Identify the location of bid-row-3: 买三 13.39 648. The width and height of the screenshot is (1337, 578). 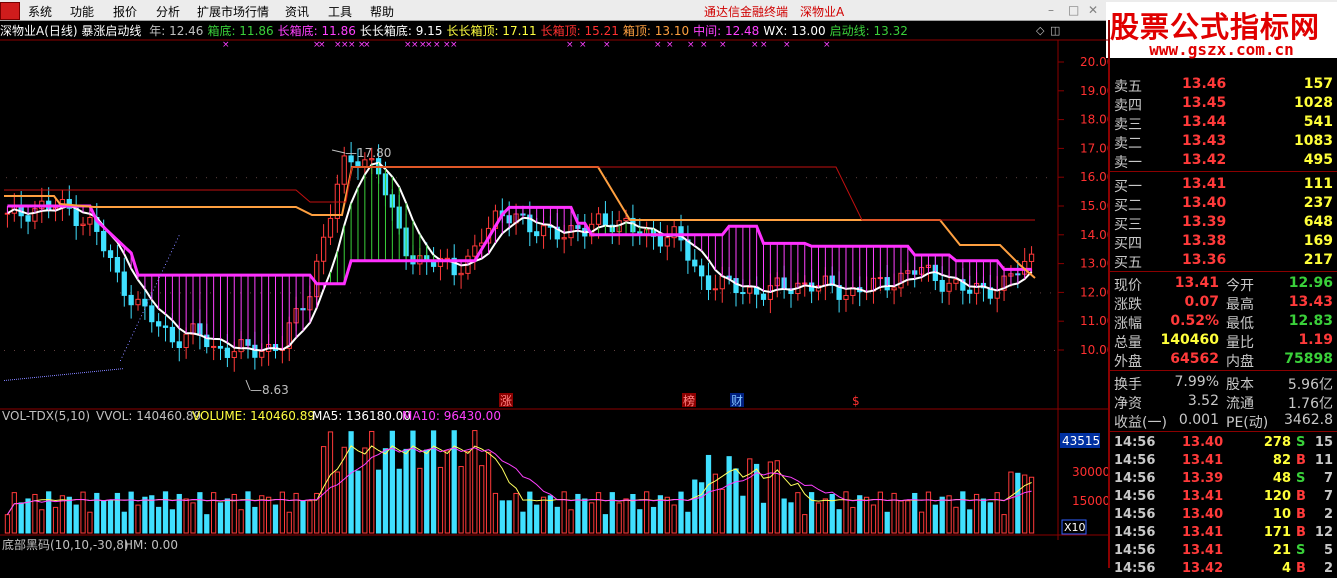
(1223, 223).